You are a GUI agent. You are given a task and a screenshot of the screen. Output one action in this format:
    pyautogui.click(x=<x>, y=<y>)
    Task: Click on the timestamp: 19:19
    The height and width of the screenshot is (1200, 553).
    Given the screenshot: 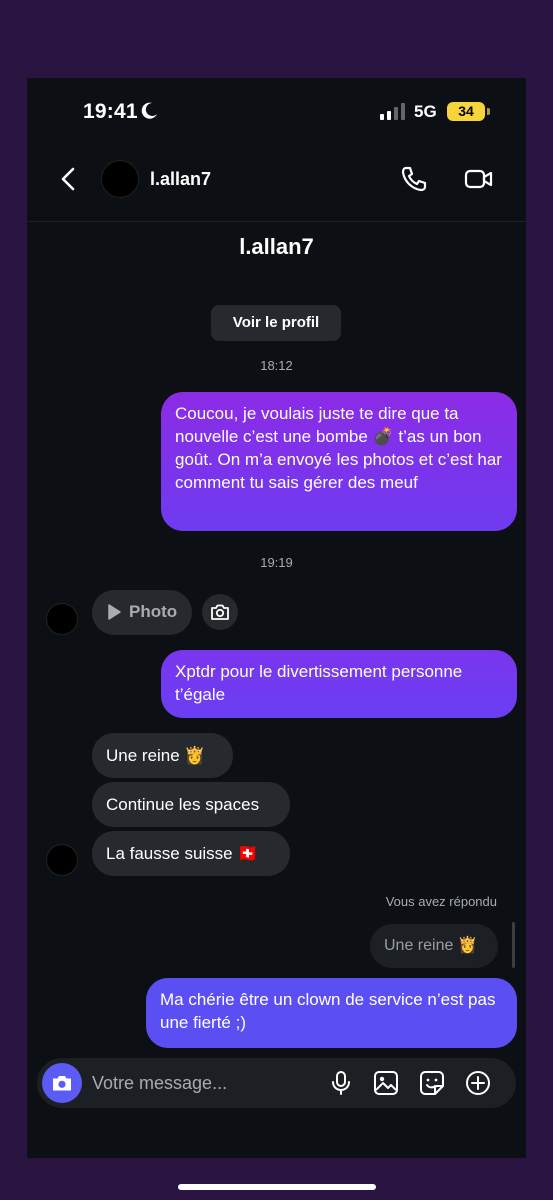 What is the action you would take?
    pyautogui.click(x=276, y=562)
    